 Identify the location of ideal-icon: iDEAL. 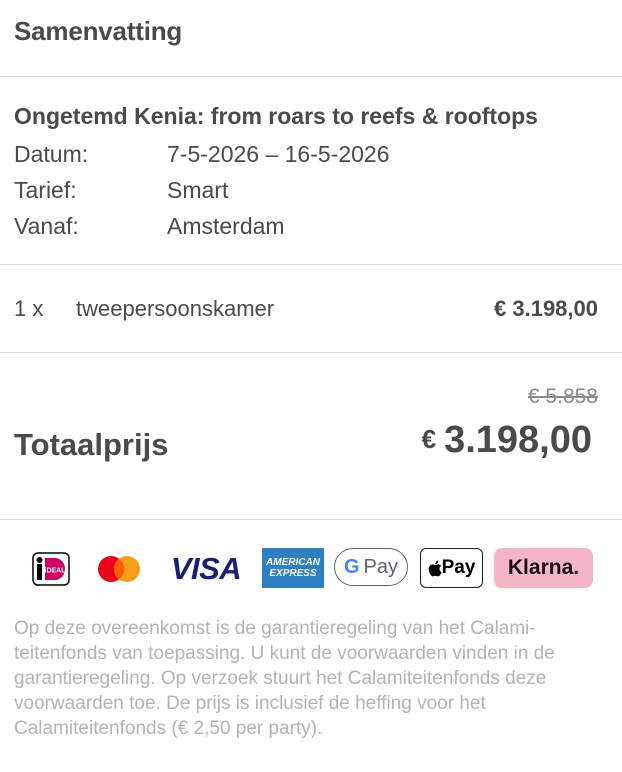
(51, 569).